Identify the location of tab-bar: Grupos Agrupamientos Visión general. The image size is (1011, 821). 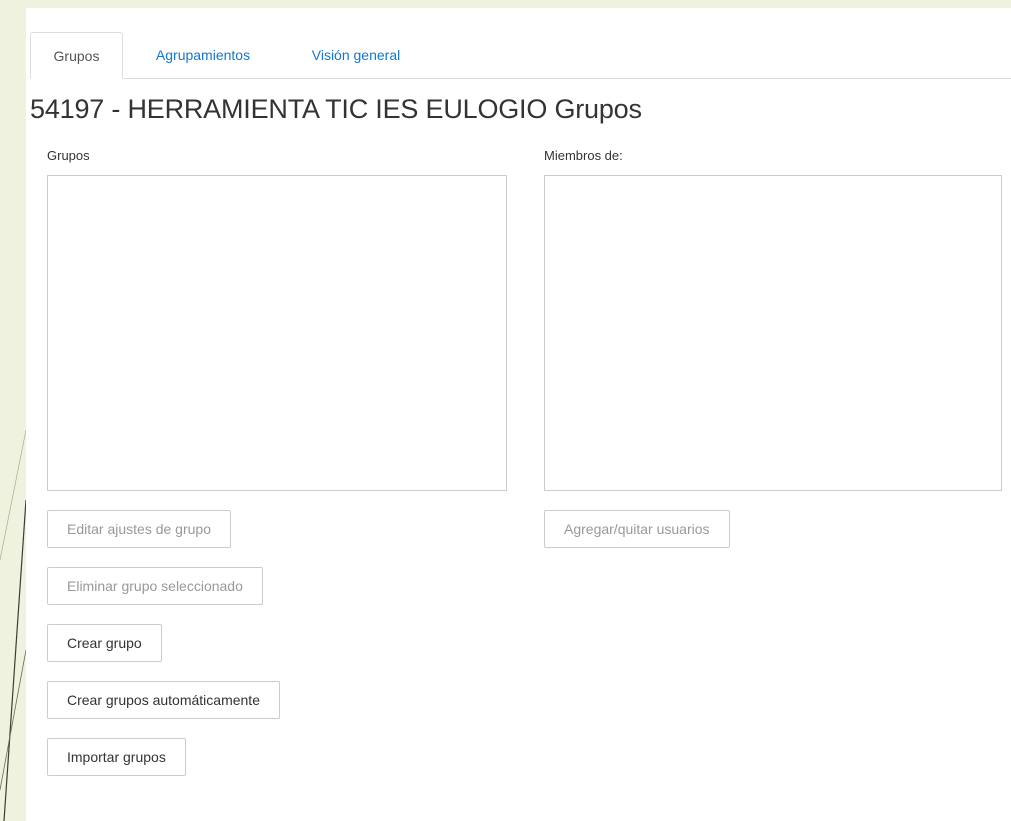
(520, 55).